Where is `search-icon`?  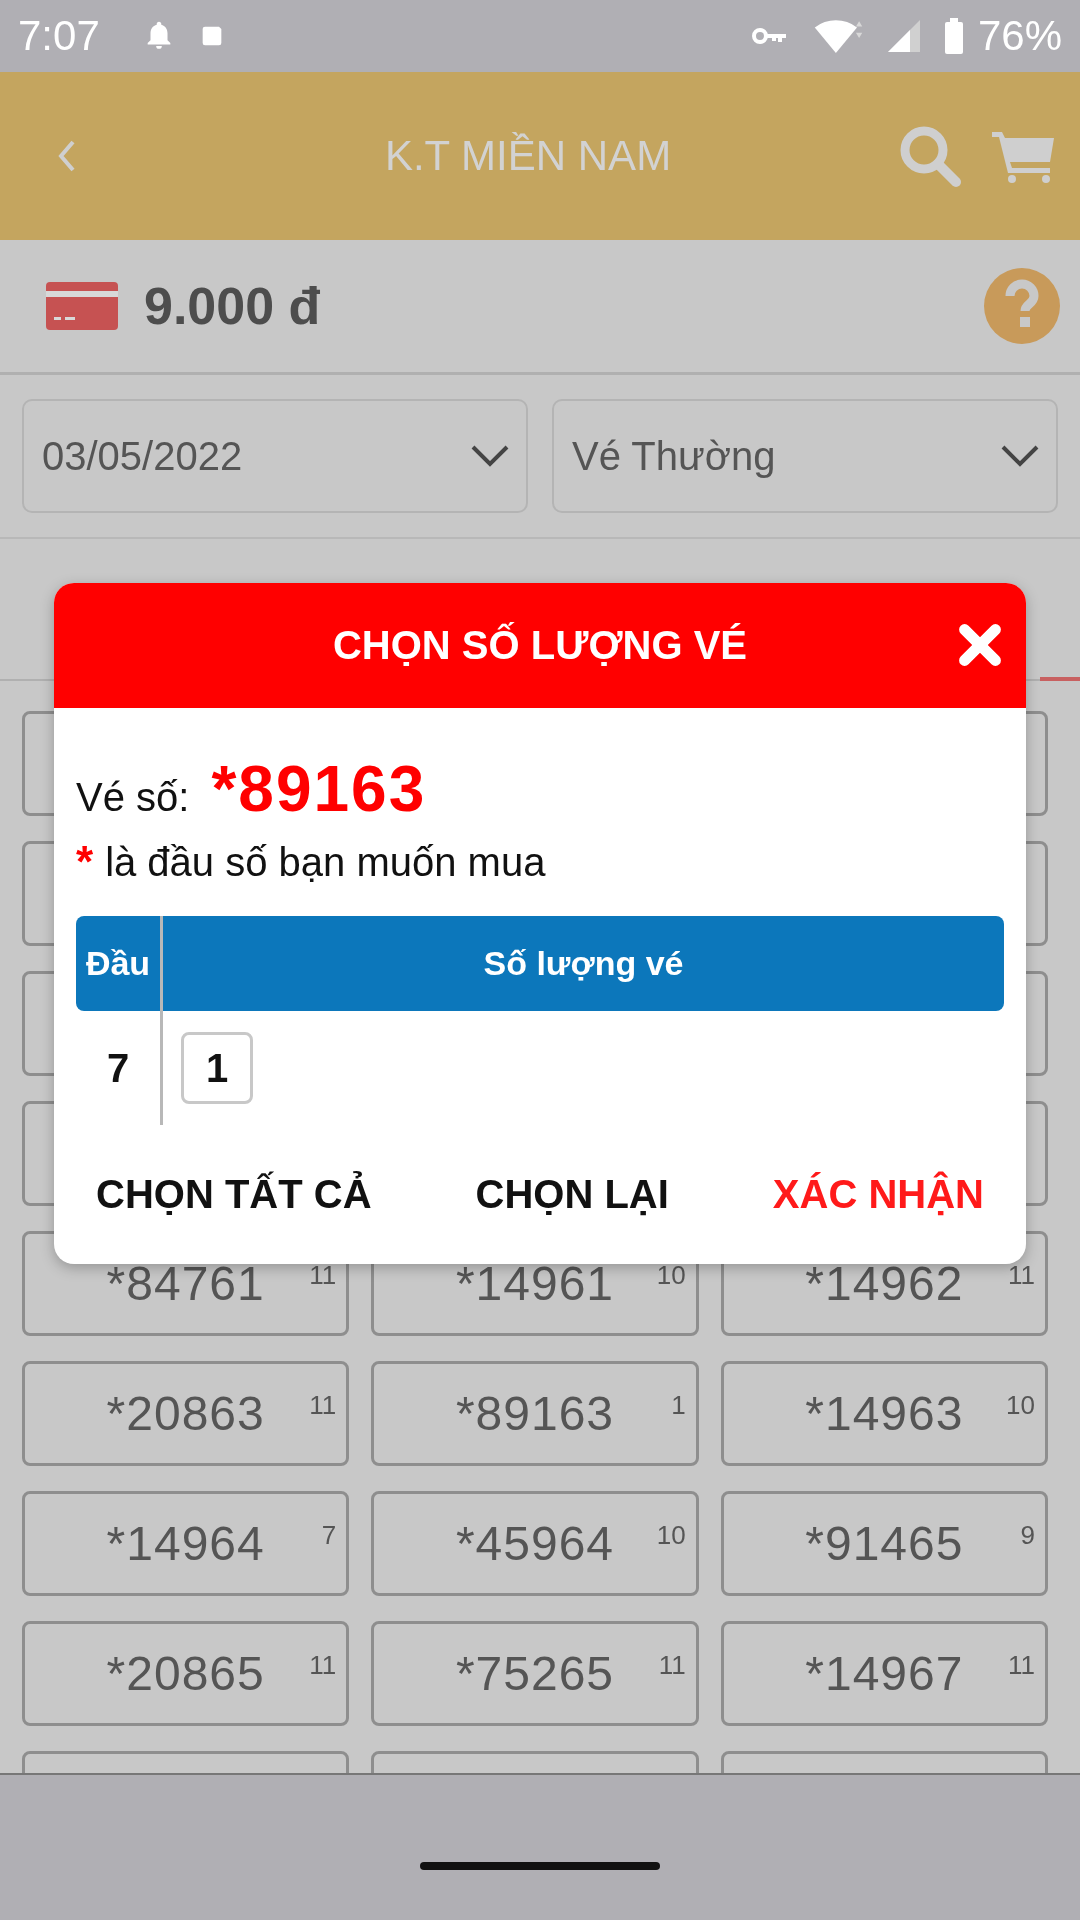
search-icon is located at coordinates (930, 156).